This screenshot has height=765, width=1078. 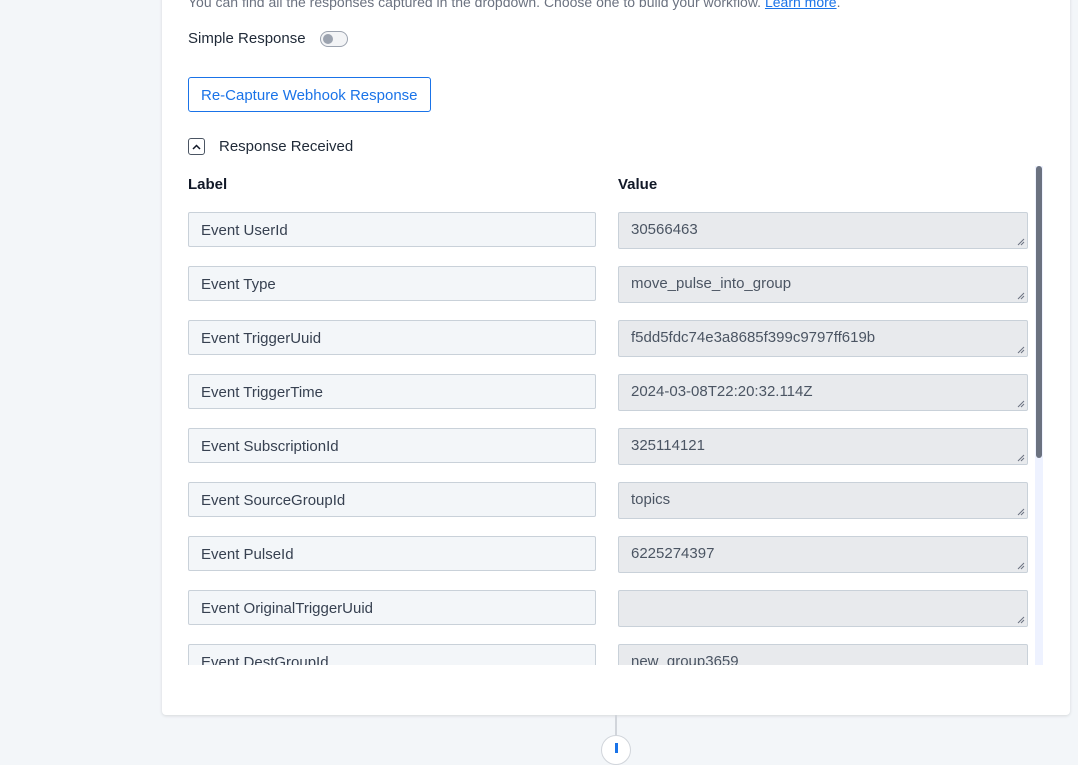 What do you see at coordinates (838, 5) in the screenshot?
I see `help-text-period: .` at bounding box center [838, 5].